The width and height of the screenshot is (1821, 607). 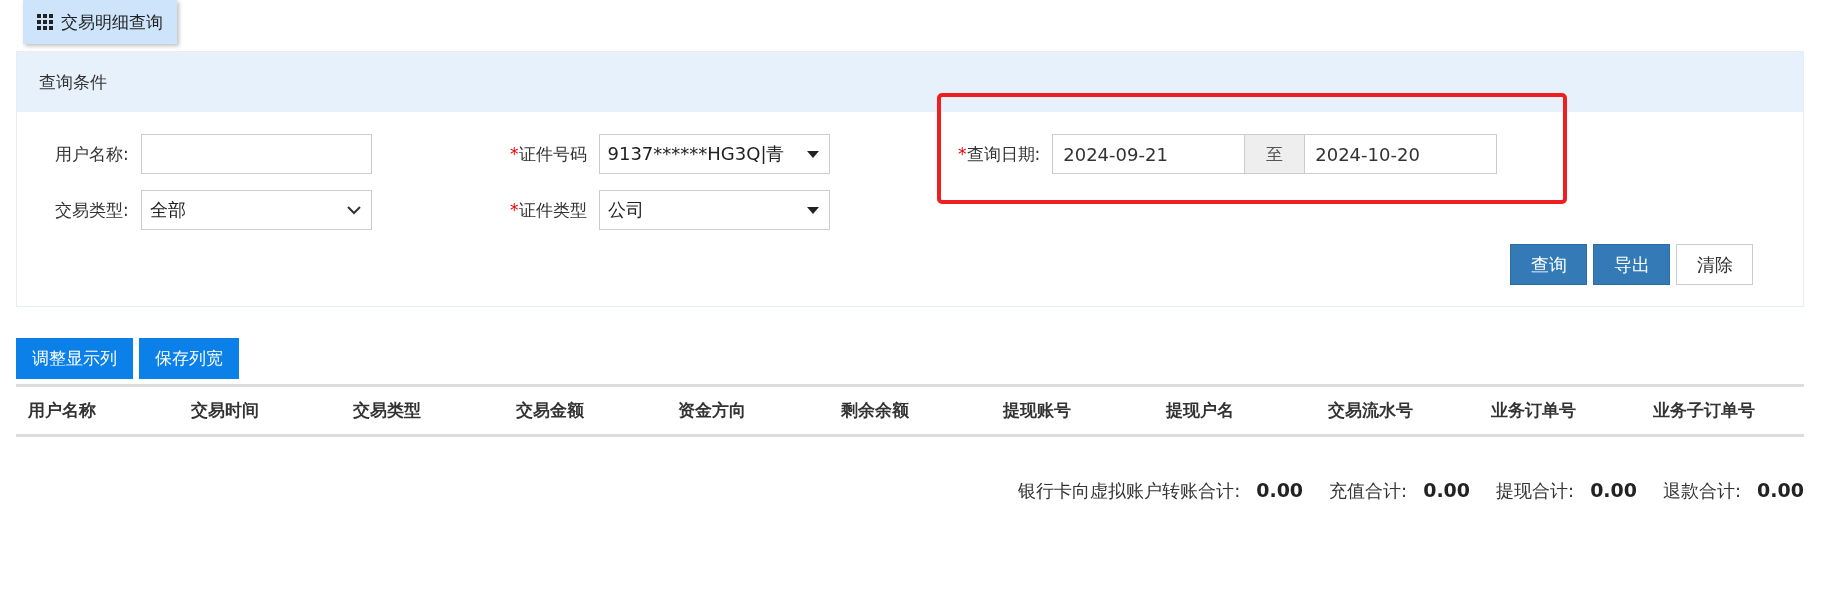 I want to click on column-header: 交易流水号, so click(x=1371, y=410).